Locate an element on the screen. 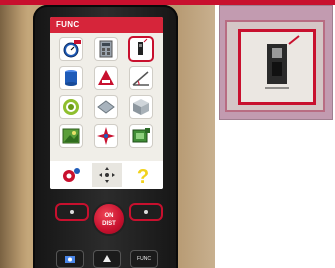  settings-gear-icon is located at coordinates (71, 175).